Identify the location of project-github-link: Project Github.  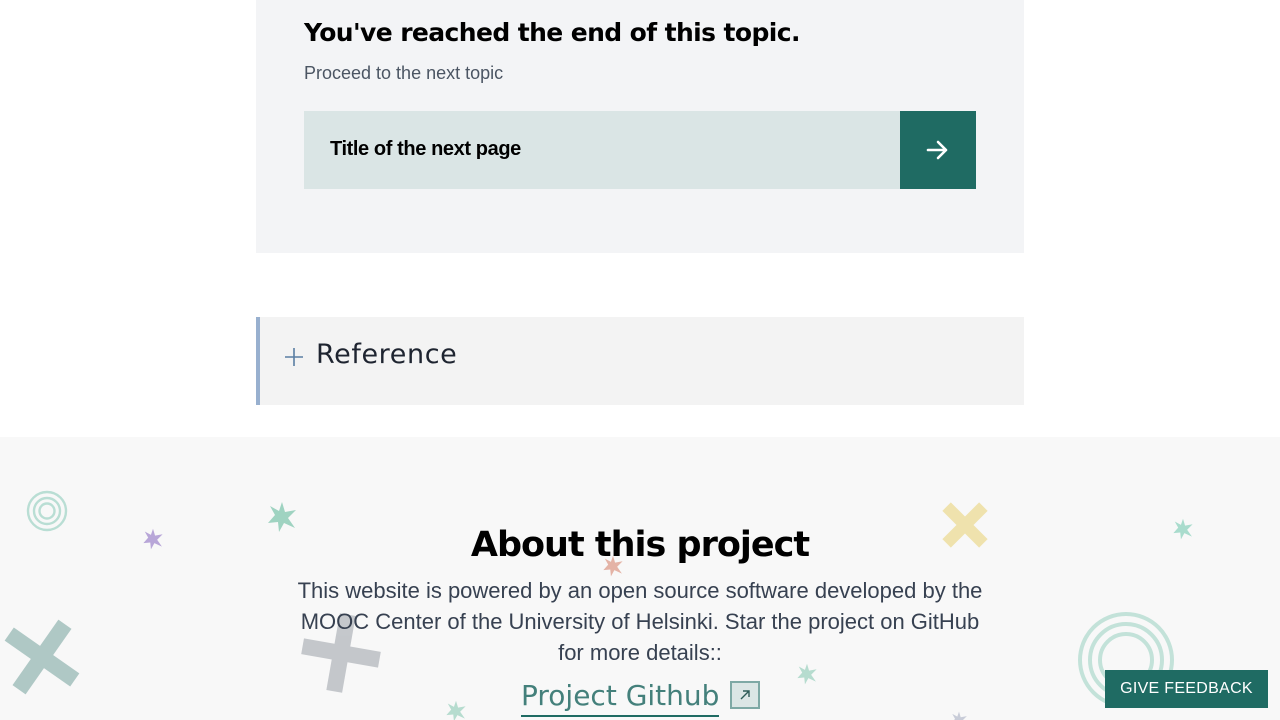
(620, 698).